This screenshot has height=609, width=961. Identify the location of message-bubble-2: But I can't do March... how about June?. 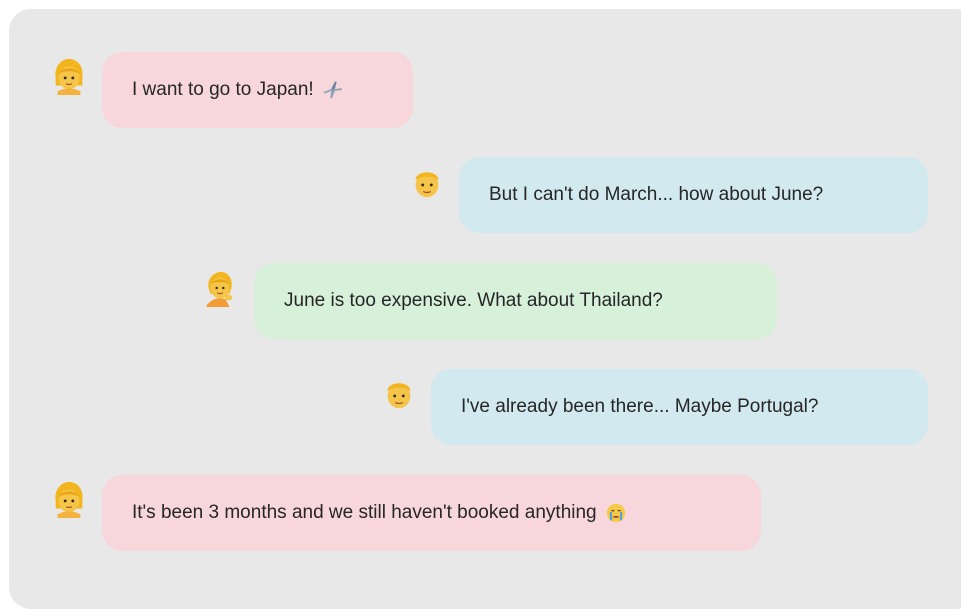
(693, 195).